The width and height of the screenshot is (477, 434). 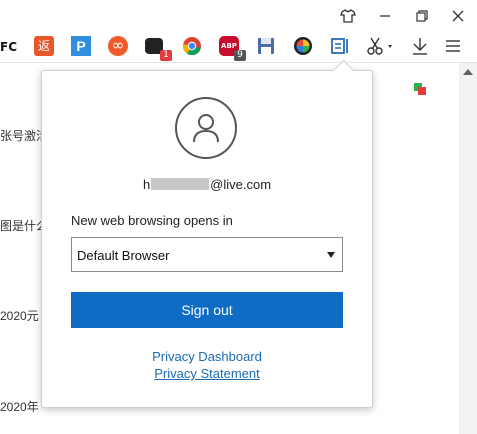 What do you see at coordinates (240, 55) in the screenshot?
I see `notification-badge: 9` at bounding box center [240, 55].